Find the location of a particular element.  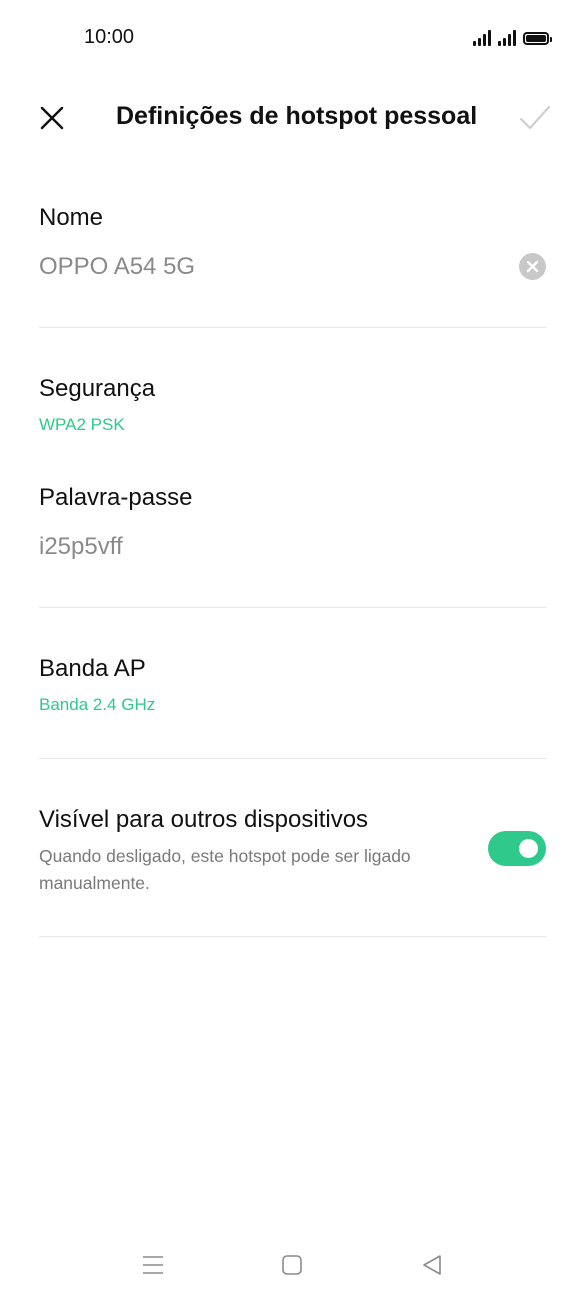

name-input: OPPO A54 5G is located at coordinates (117, 267).